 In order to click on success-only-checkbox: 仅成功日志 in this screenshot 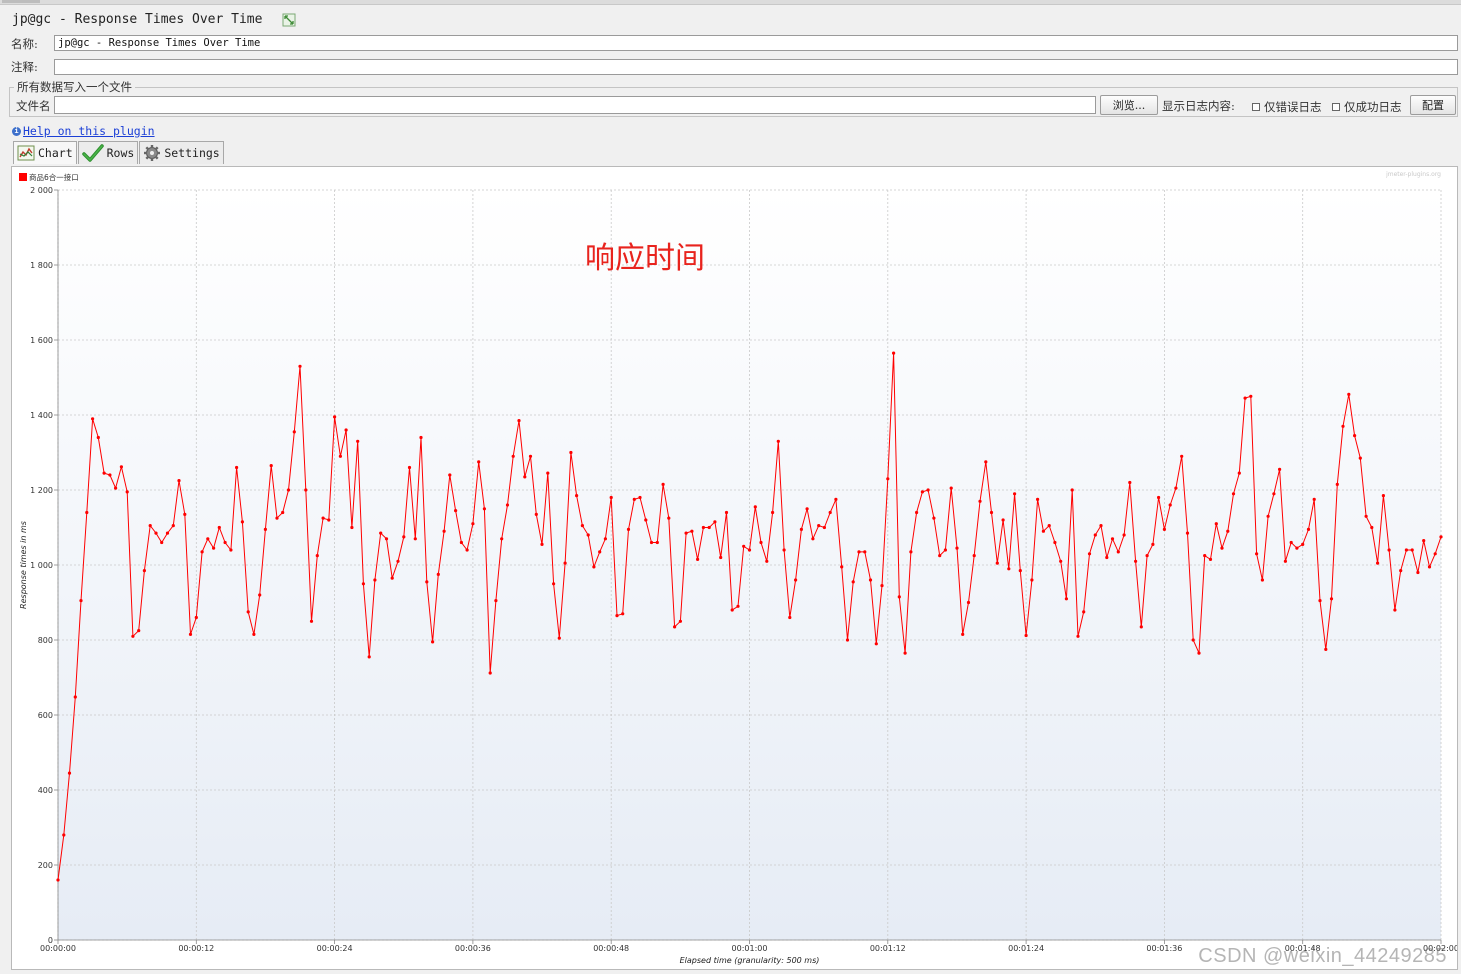, I will do `click(1367, 107)`.